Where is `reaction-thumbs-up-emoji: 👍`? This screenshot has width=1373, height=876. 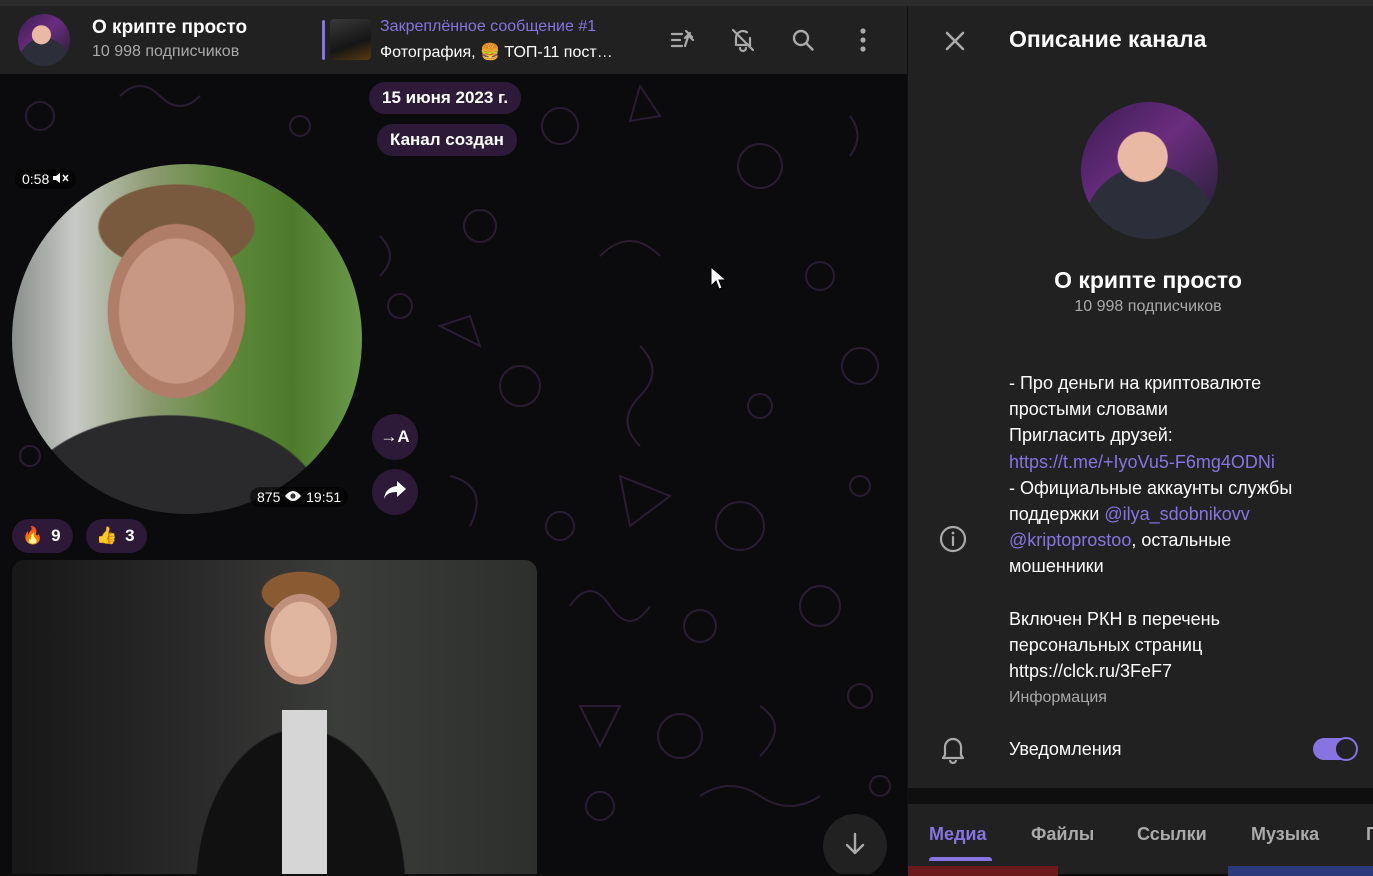 reaction-thumbs-up-emoji: 👍 is located at coordinates (107, 535).